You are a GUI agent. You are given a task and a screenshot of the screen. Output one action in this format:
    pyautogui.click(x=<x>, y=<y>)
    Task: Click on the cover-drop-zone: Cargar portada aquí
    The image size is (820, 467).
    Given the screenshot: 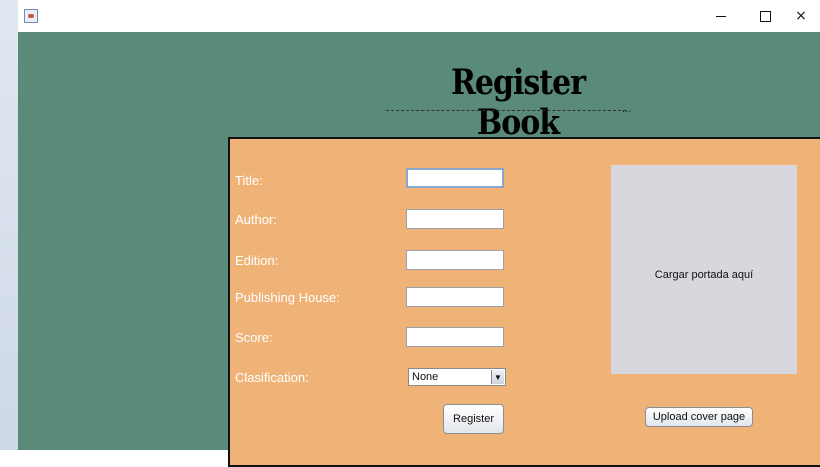 What is the action you would take?
    pyautogui.click(x=704, y=269)
    